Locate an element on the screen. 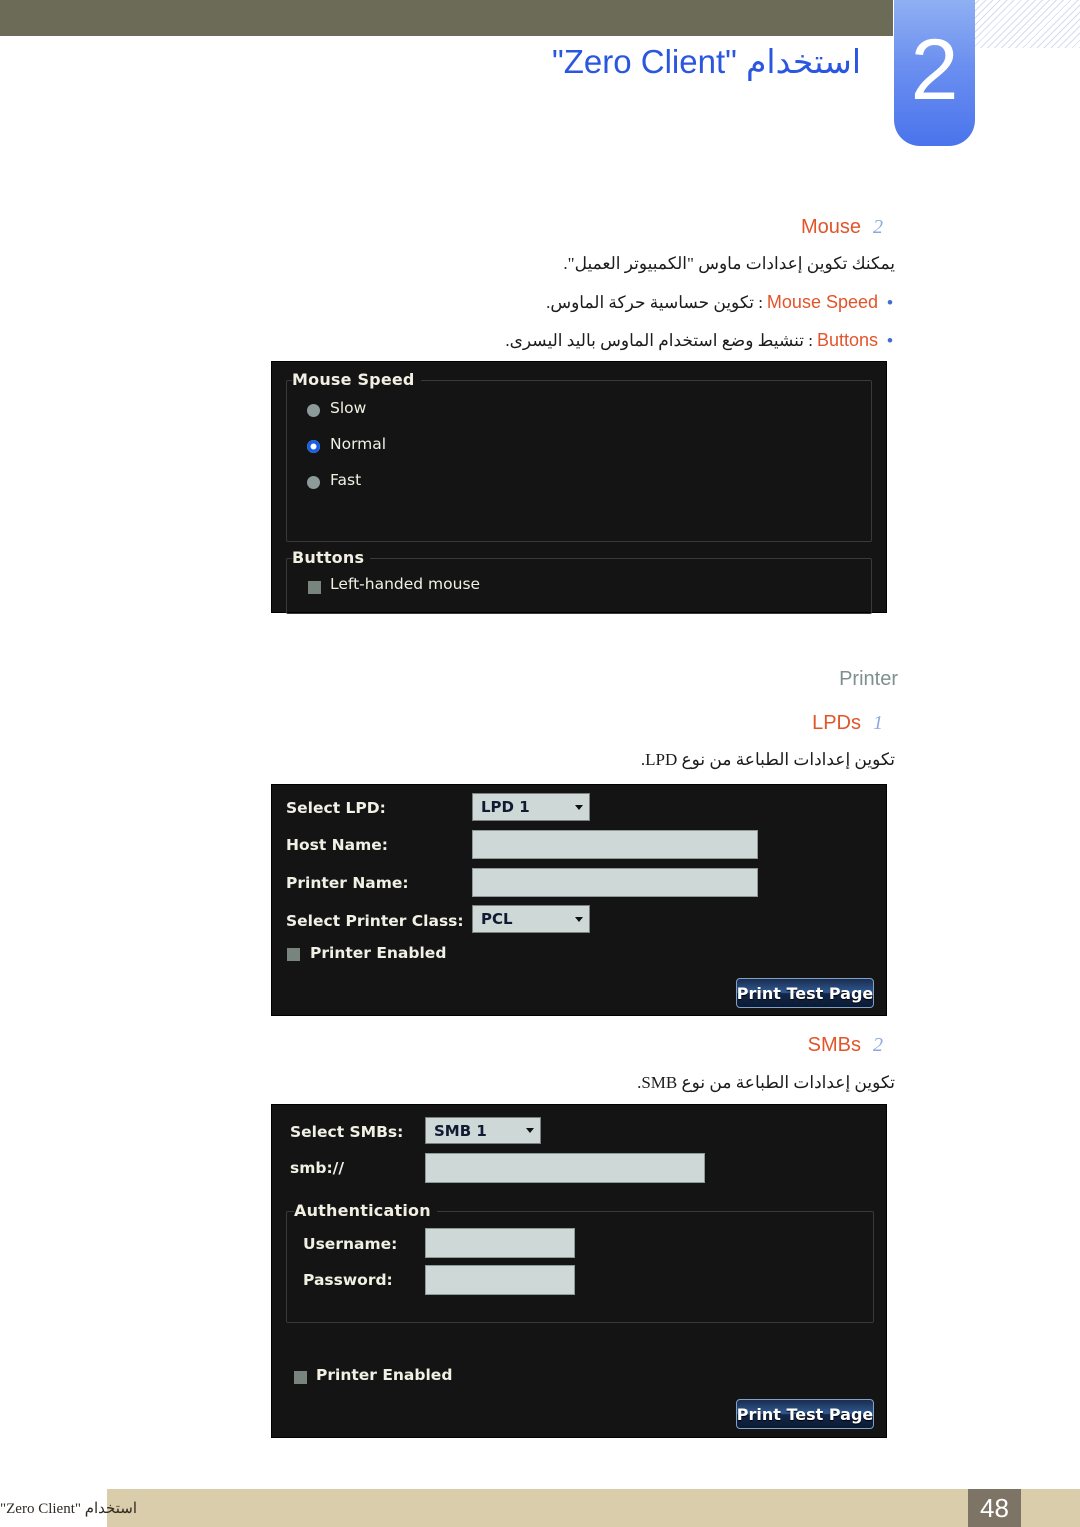  mouse-bullet-speed-term: Mouse Speed is located at coordinates (822, 302).